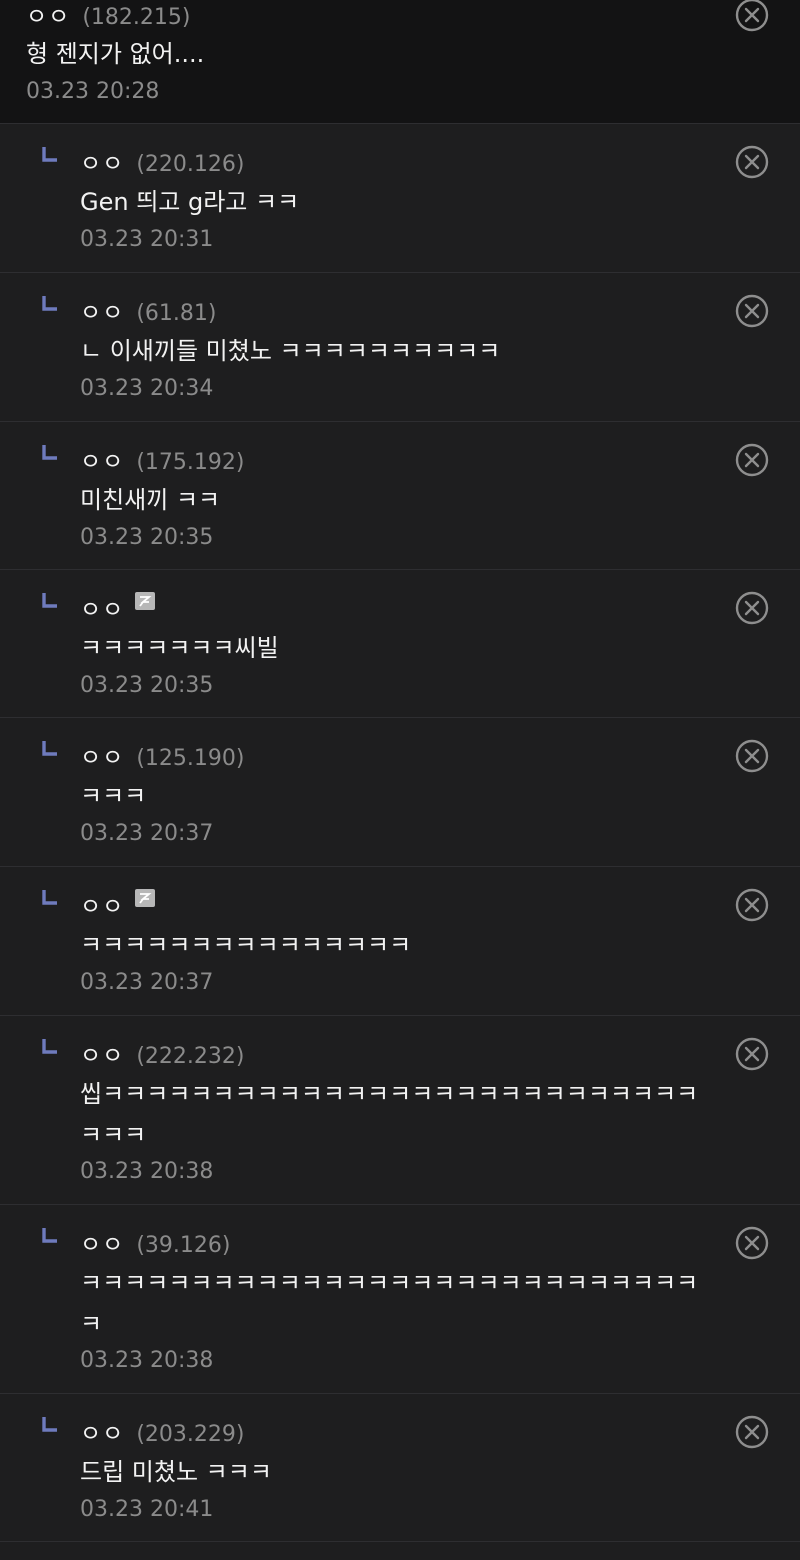 The height and width of the screenshot is (1560, 800). Describe the element at coordinates (400, 496) in the screenshot. I see `reply-comment: ㅇㅇ (175.192) 미친새끼 ㅋㅋ 03.23 20:35` at that location.